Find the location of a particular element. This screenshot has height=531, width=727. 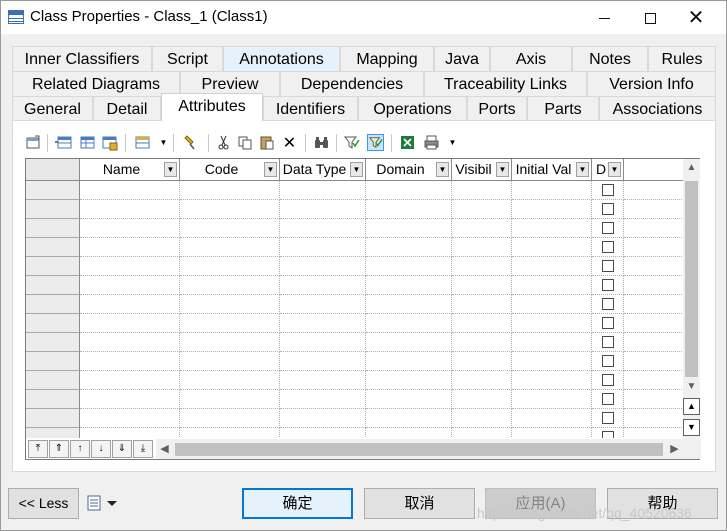

scroll-up-icon: ▲ is located at coordinates (691, 167).